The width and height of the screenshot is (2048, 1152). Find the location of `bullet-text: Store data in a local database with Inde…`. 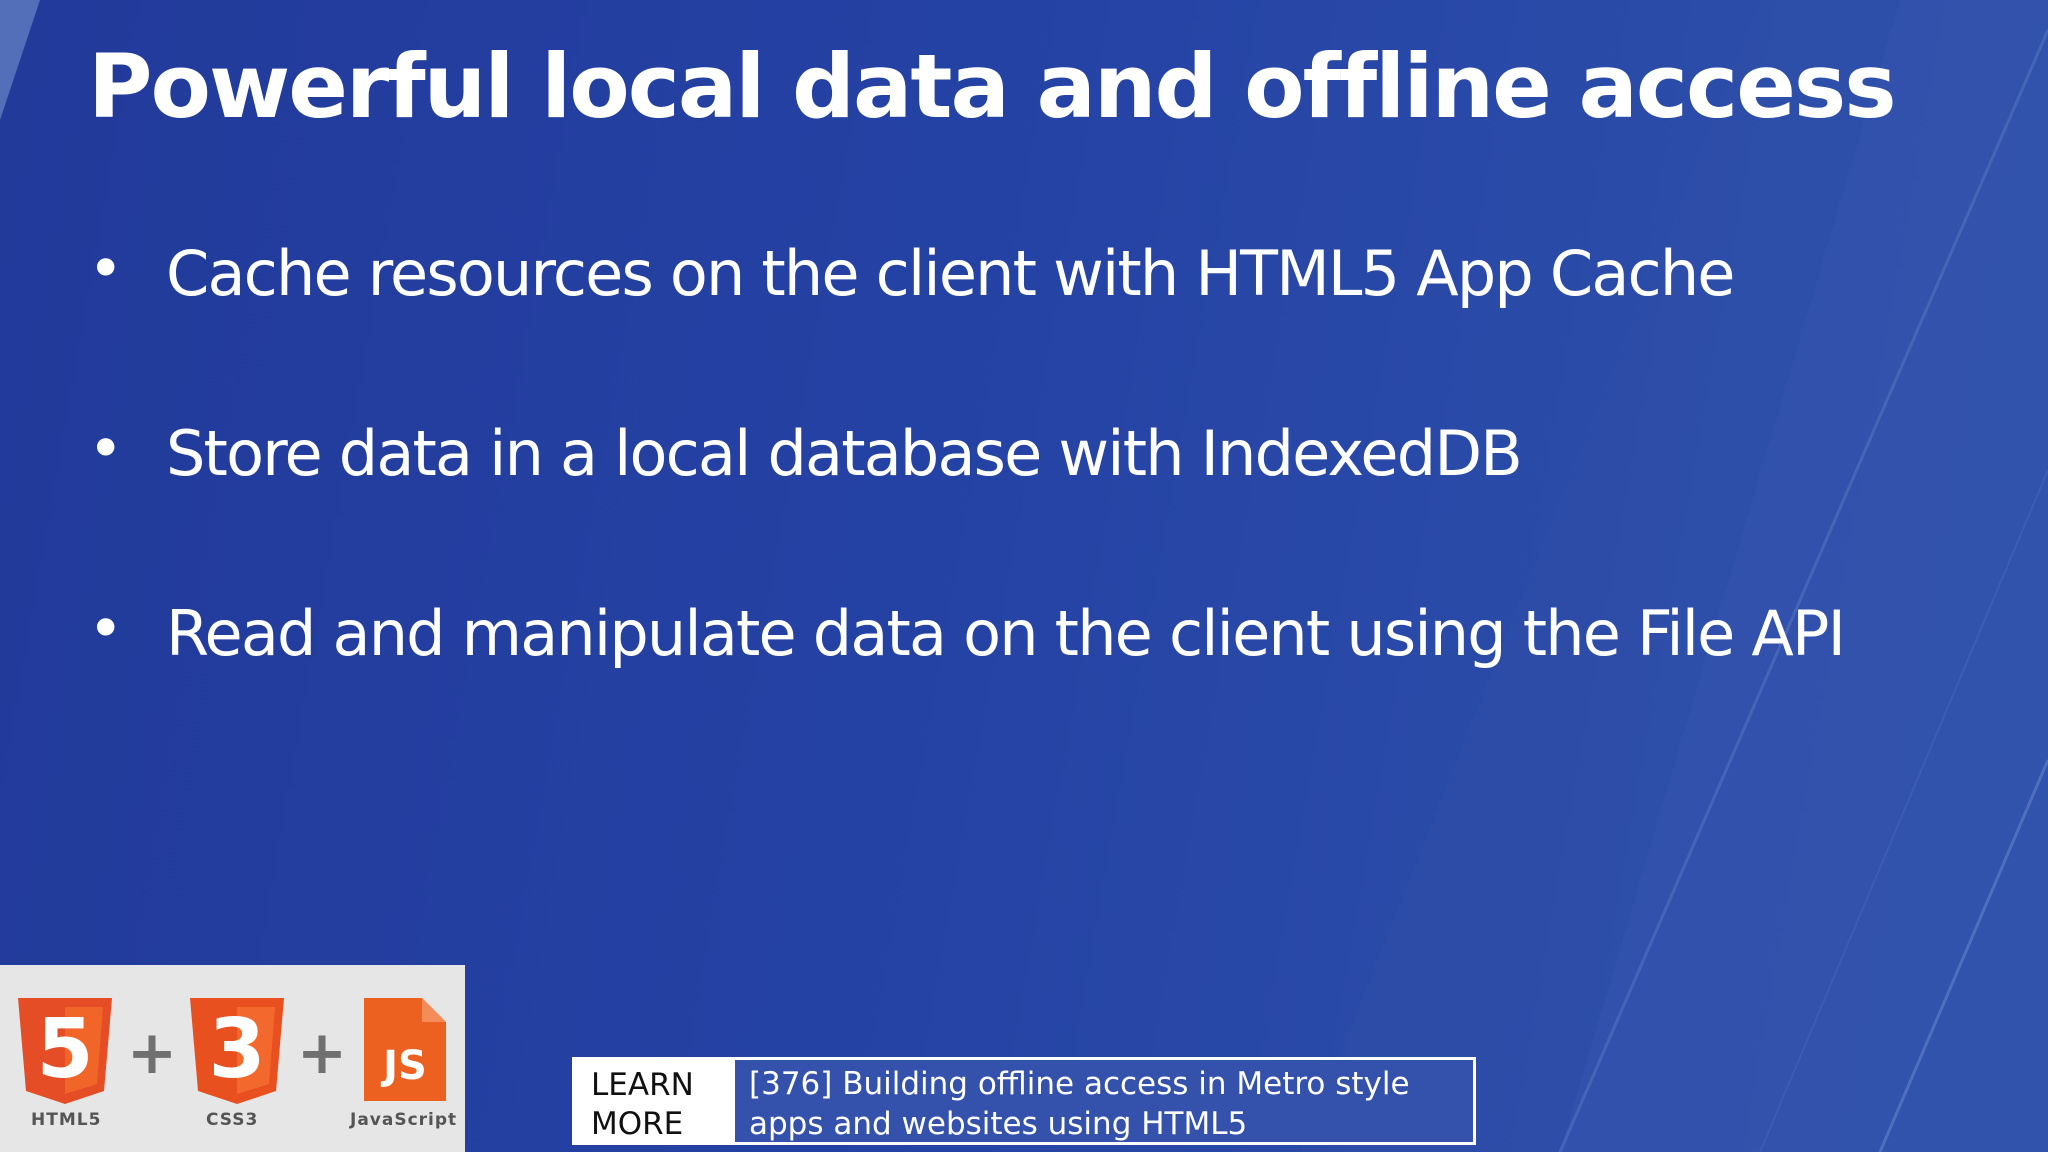

bullet-text: Store data in a local database with Inde… is located at coordinates (844, 453).